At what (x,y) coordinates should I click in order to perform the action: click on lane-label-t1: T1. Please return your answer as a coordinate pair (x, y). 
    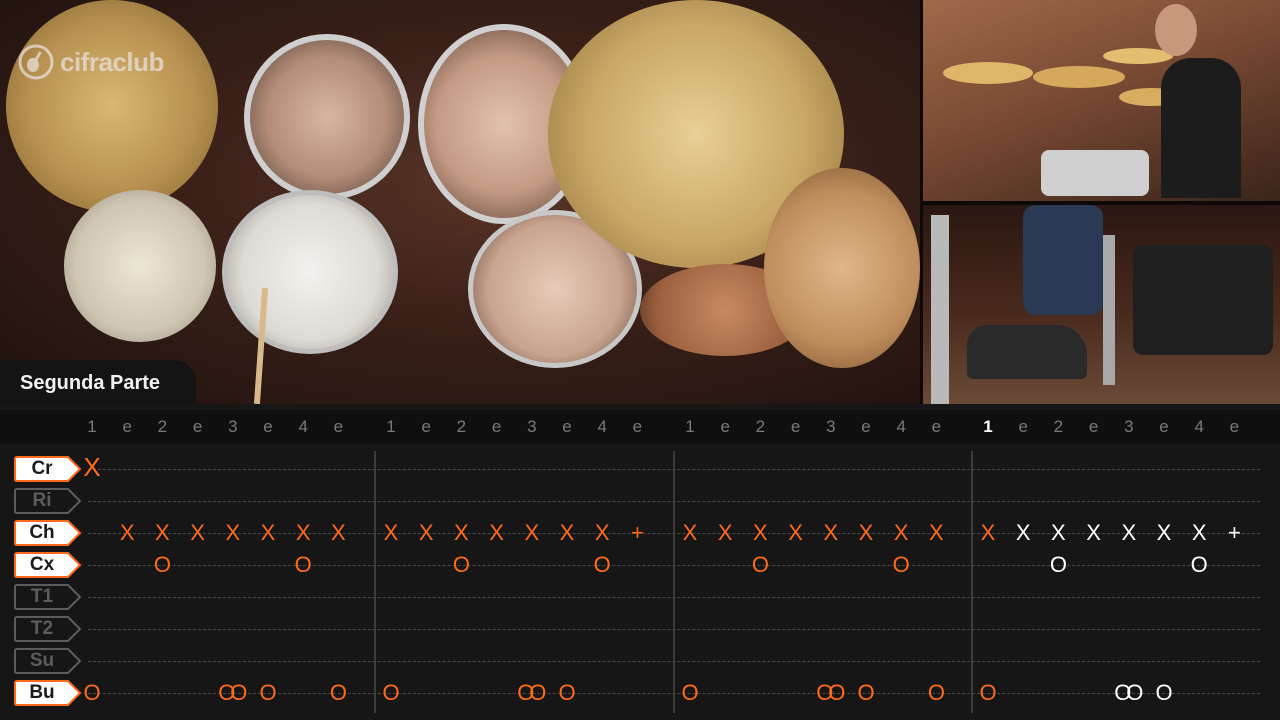
    Looking at the image, I should click on (48, 597).